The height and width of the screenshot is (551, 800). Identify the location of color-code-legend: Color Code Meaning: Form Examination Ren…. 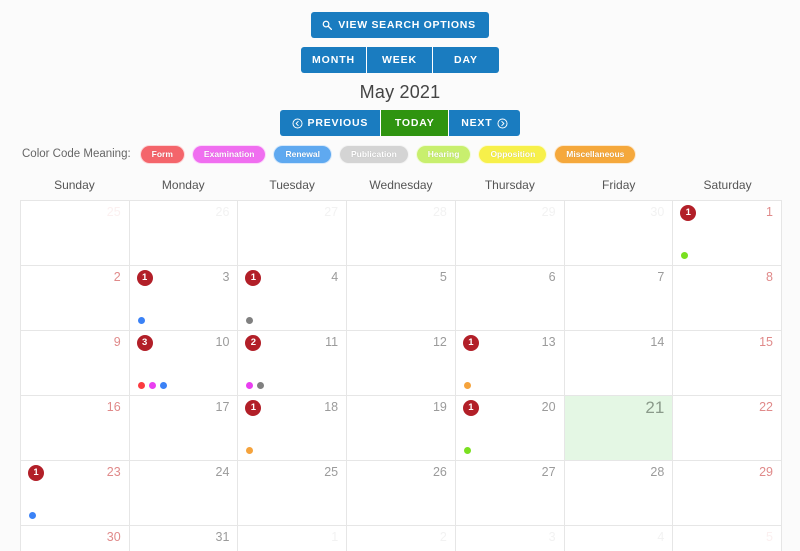
(411, 154).